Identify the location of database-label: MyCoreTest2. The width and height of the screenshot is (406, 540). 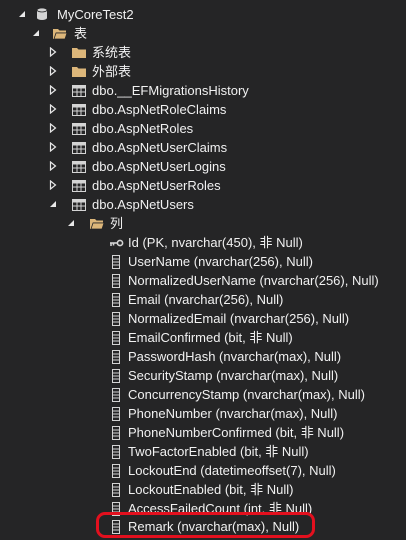
(95, 14).